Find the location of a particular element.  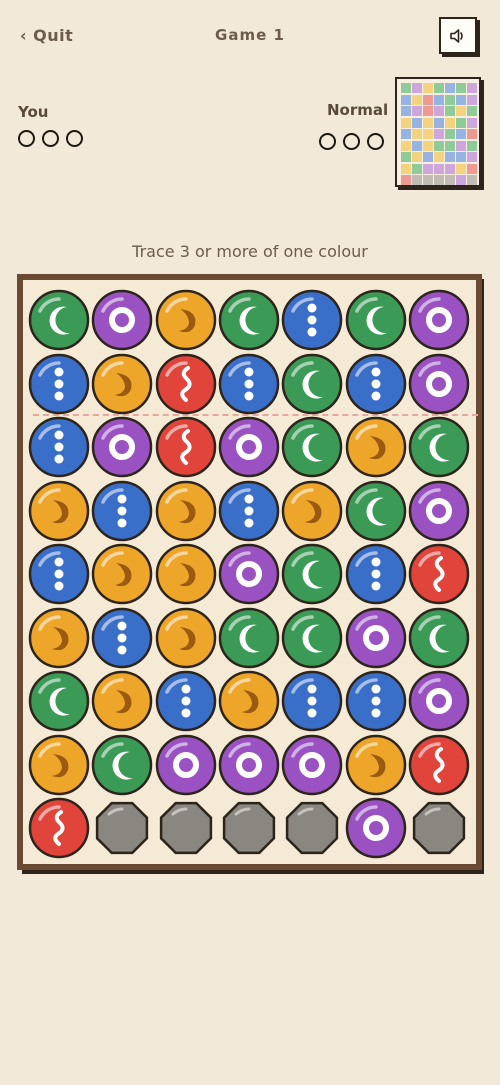

sound-toggle-button is located at coordinates (458, 35).